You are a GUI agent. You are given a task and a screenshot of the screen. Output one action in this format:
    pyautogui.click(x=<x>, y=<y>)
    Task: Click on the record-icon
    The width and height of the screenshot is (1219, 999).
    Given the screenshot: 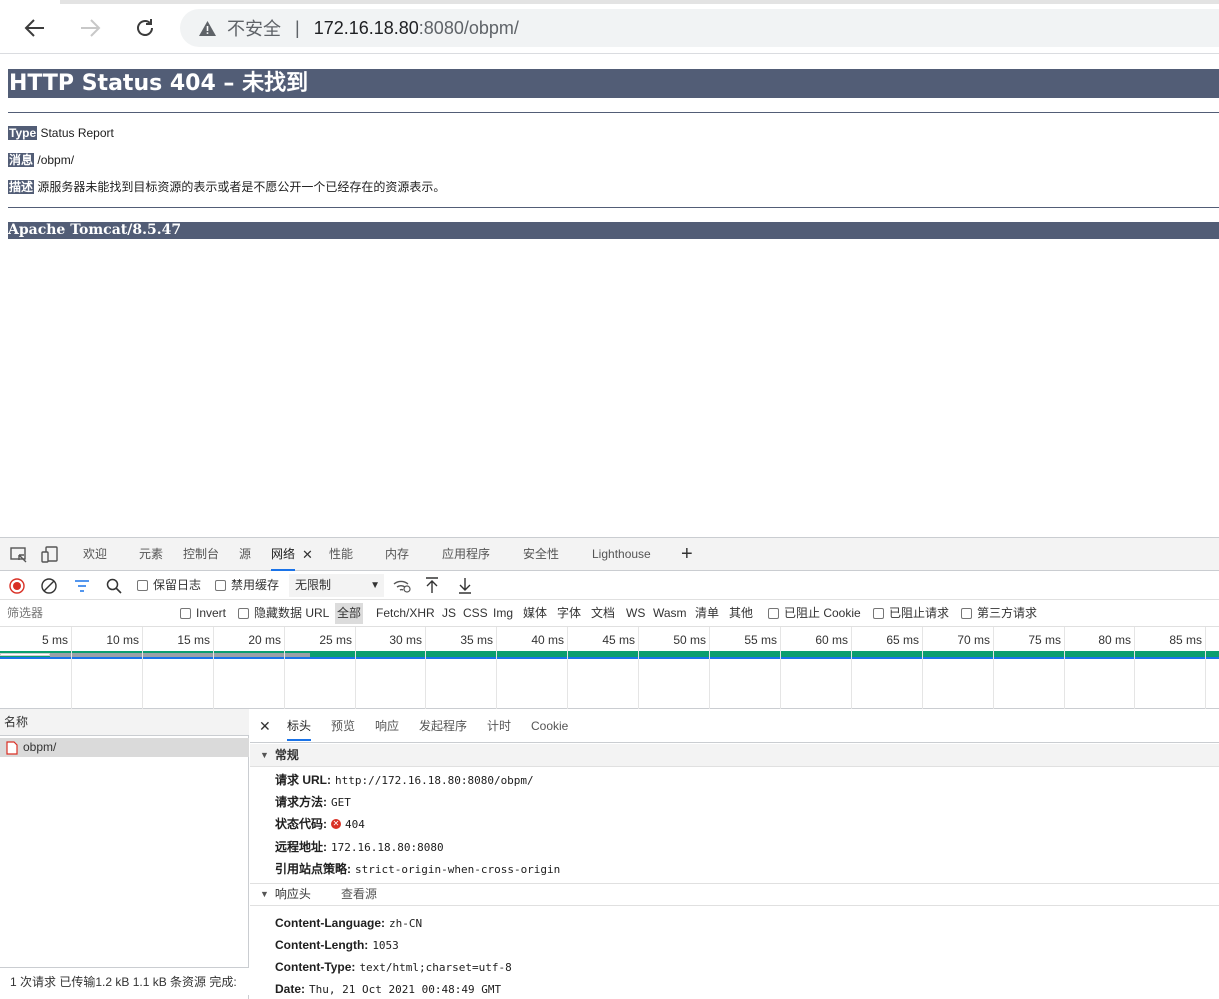 What is the action you would take?
    pyautogui.click(x=17, y=586)
    